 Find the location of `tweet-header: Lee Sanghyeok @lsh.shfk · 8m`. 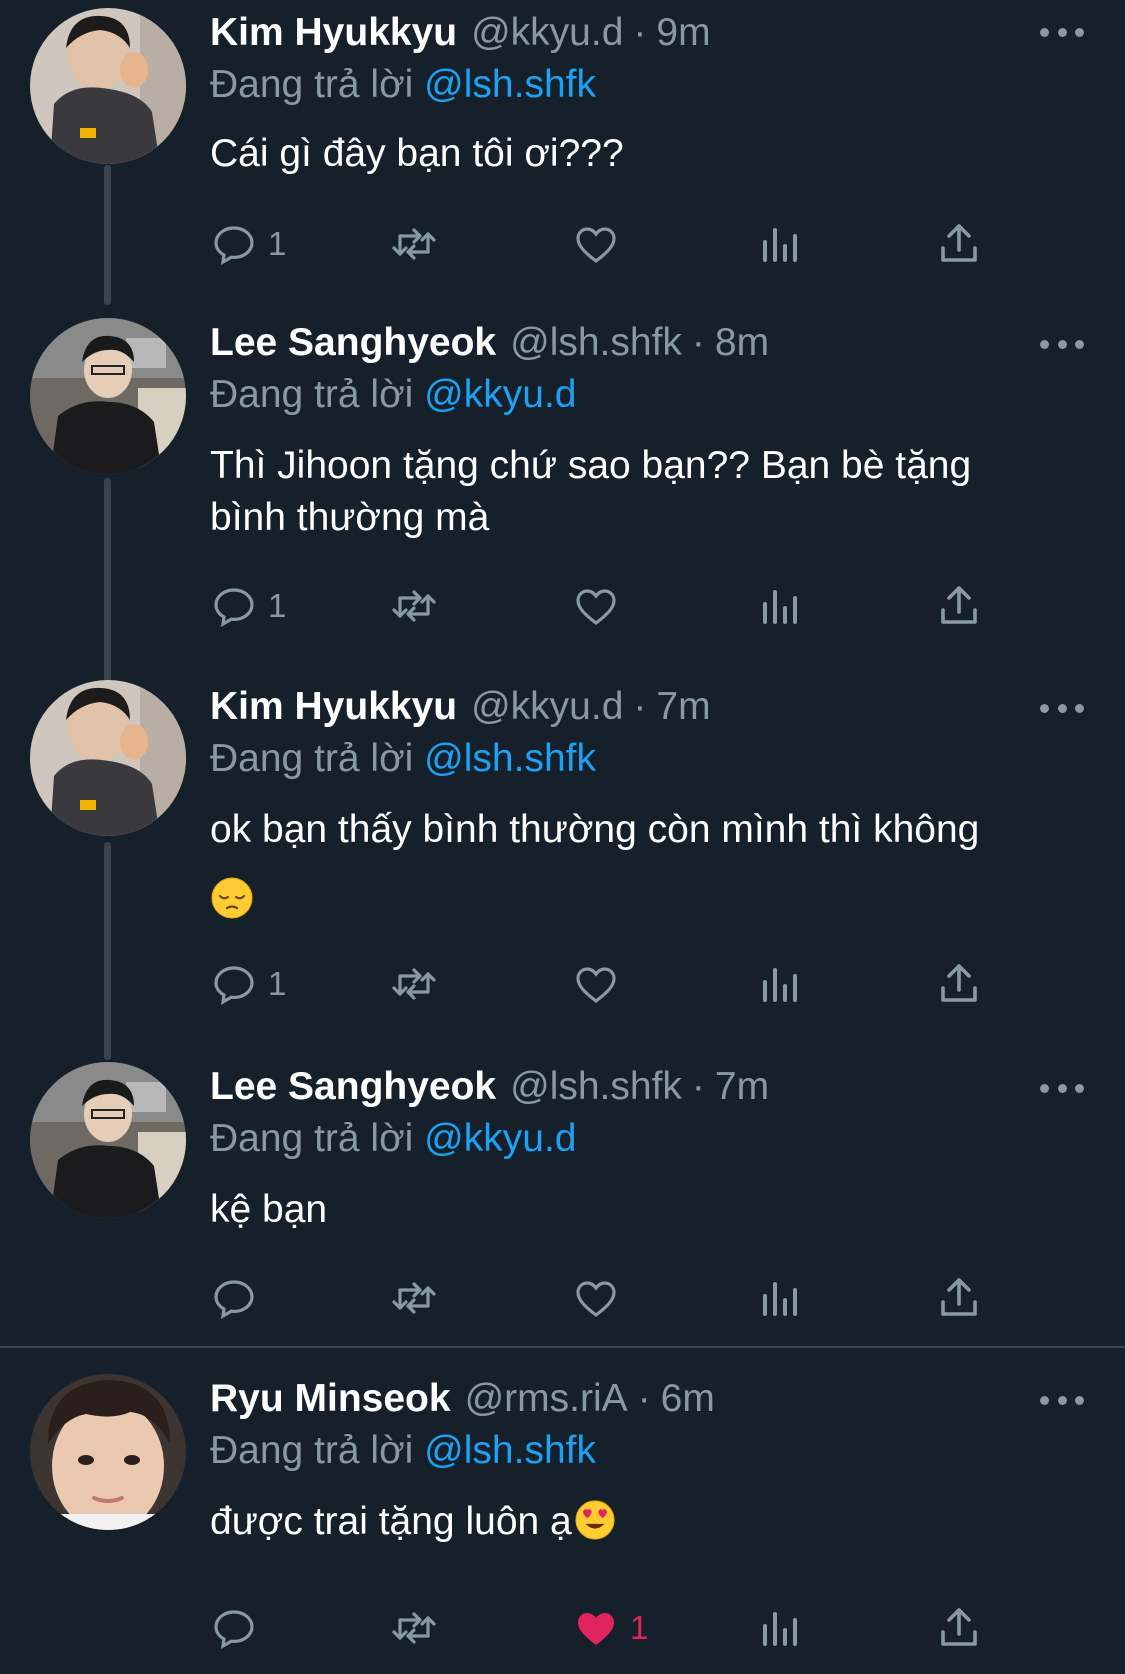

tweet-header: Lee Sanghyeok @lsh.shfk · 8m is located at coordinates (489, 343).